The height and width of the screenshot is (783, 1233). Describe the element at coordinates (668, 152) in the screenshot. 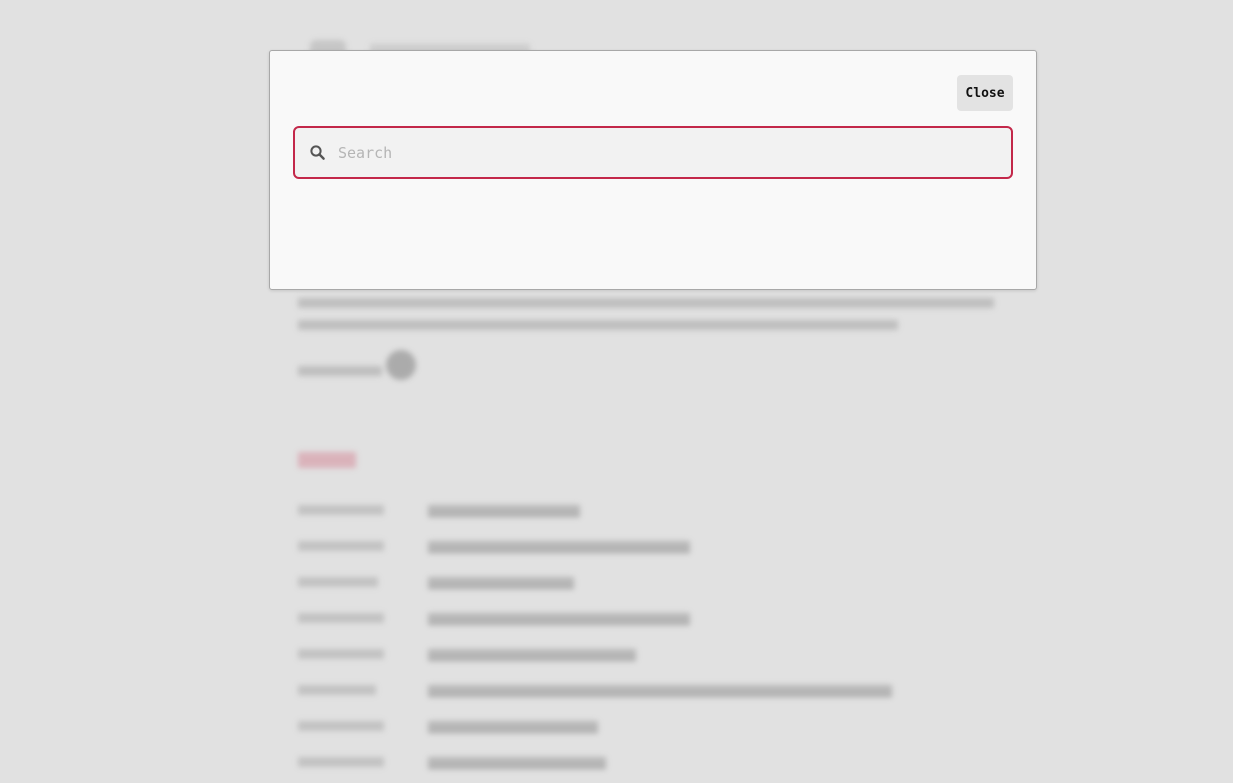

I see `search-input` at that location.